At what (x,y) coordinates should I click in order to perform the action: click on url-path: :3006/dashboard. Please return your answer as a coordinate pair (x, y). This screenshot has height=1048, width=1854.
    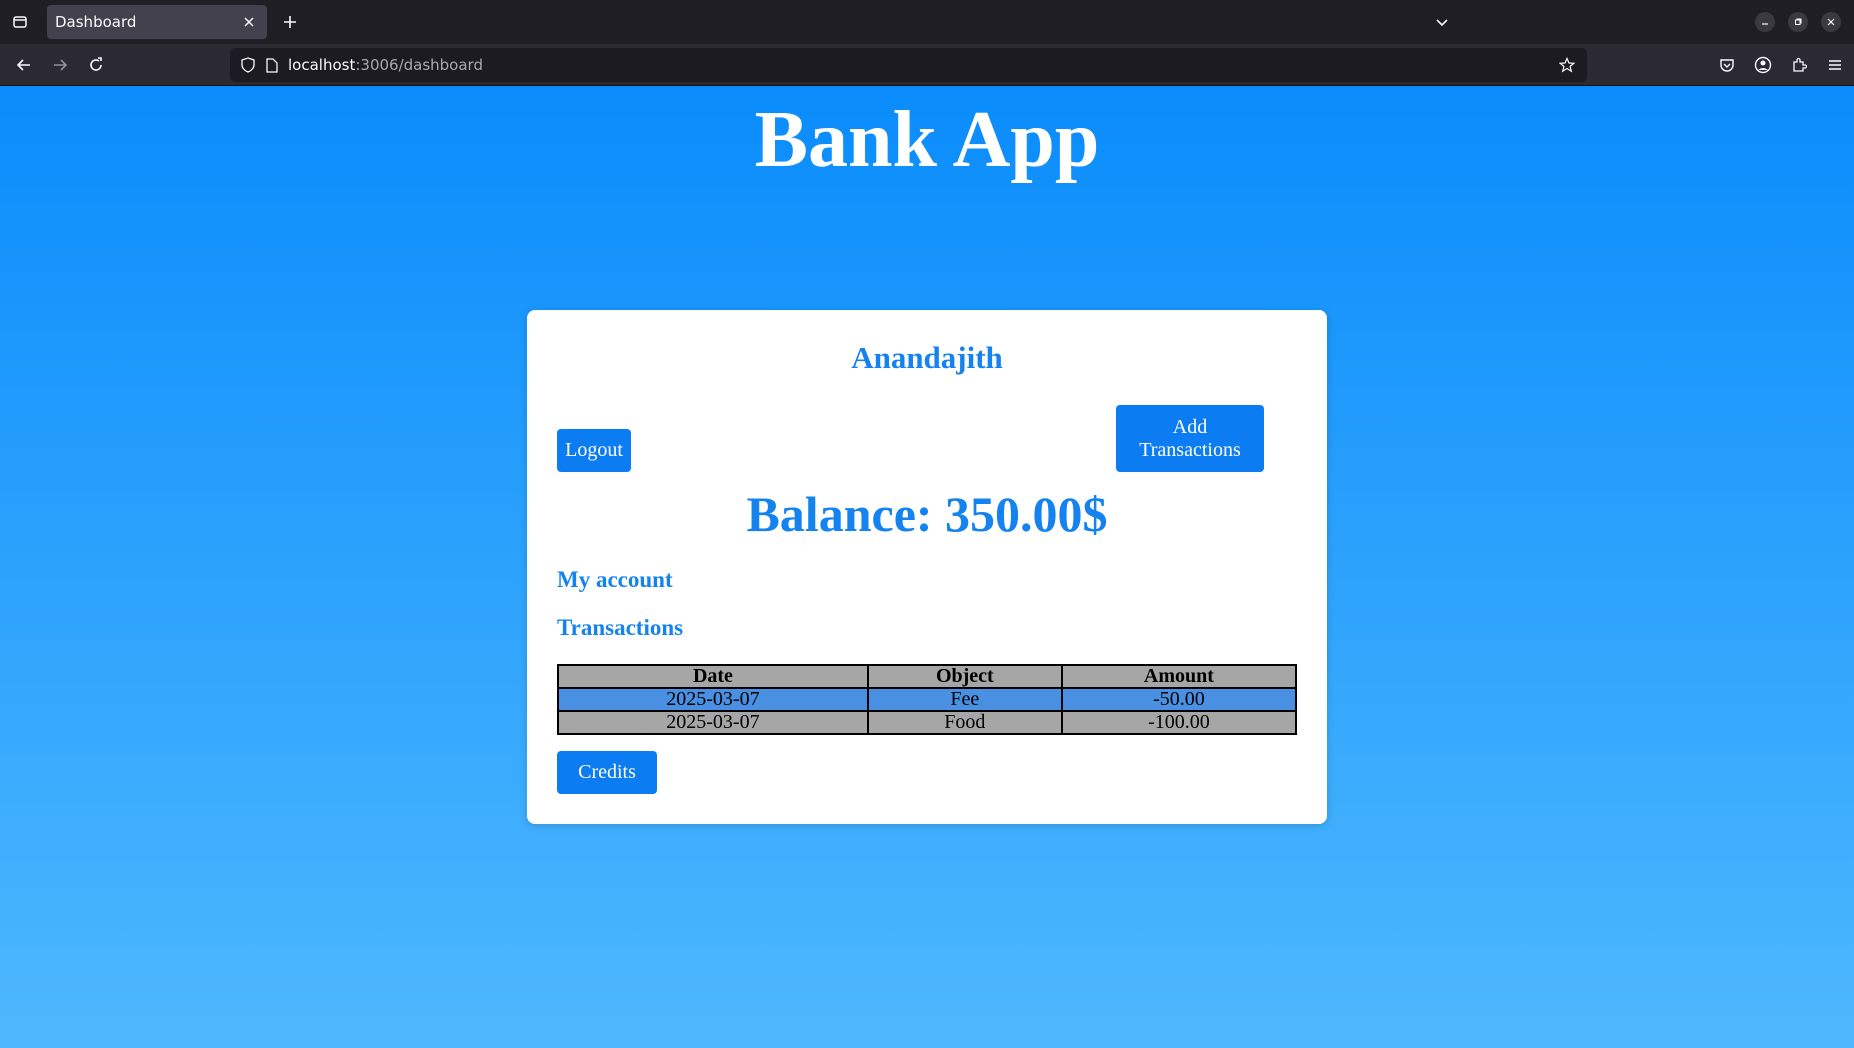
    Looking at the image, I should click on (419, 65).